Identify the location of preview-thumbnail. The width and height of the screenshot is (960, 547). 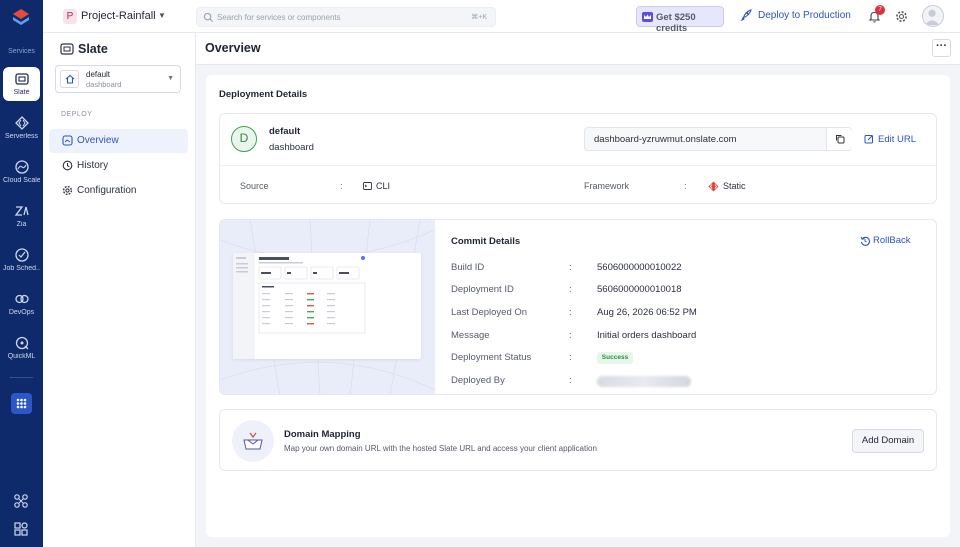
(327, 306).